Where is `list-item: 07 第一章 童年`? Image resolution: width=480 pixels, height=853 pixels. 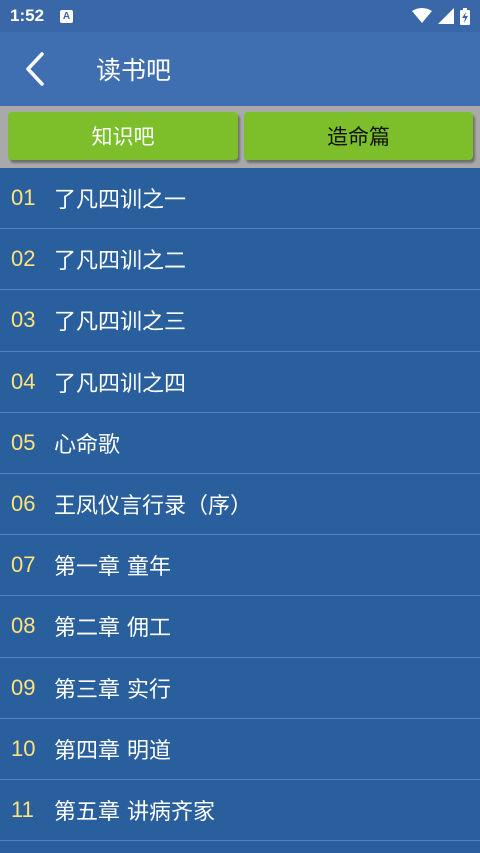 list-item: 07 第一章 童年 is located at coordinates (240, 566).